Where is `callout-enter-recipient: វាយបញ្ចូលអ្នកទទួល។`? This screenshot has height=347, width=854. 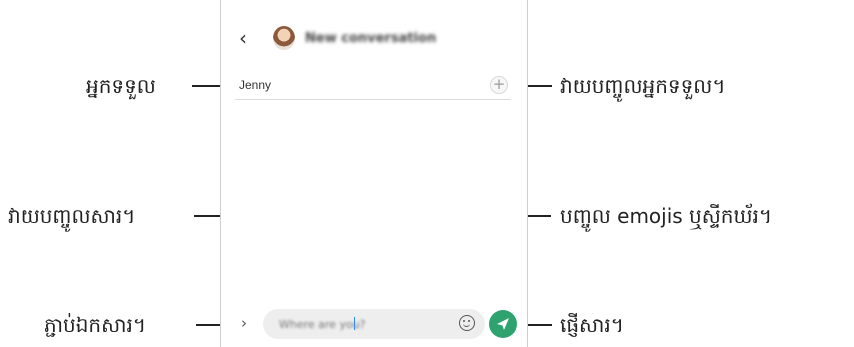 callout-enter-recipient: វាយបញ្ចូលអ្នកទទួល។ is located at coordinates (643, 86).